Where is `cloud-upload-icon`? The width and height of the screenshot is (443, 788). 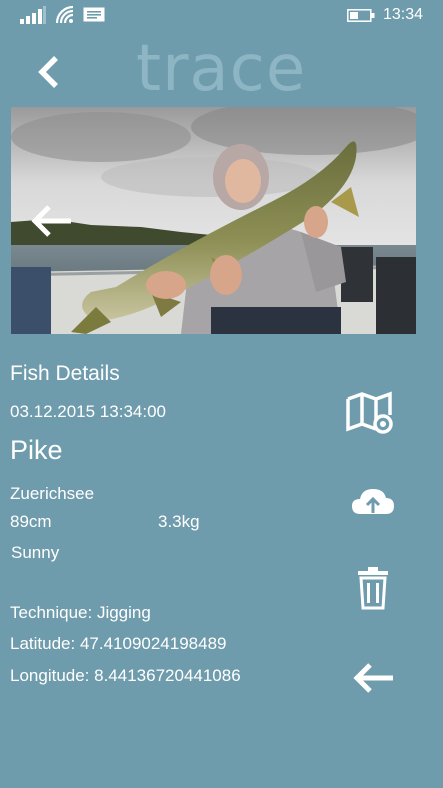
cloud-upload-icon is located at coordinates (373, 501).